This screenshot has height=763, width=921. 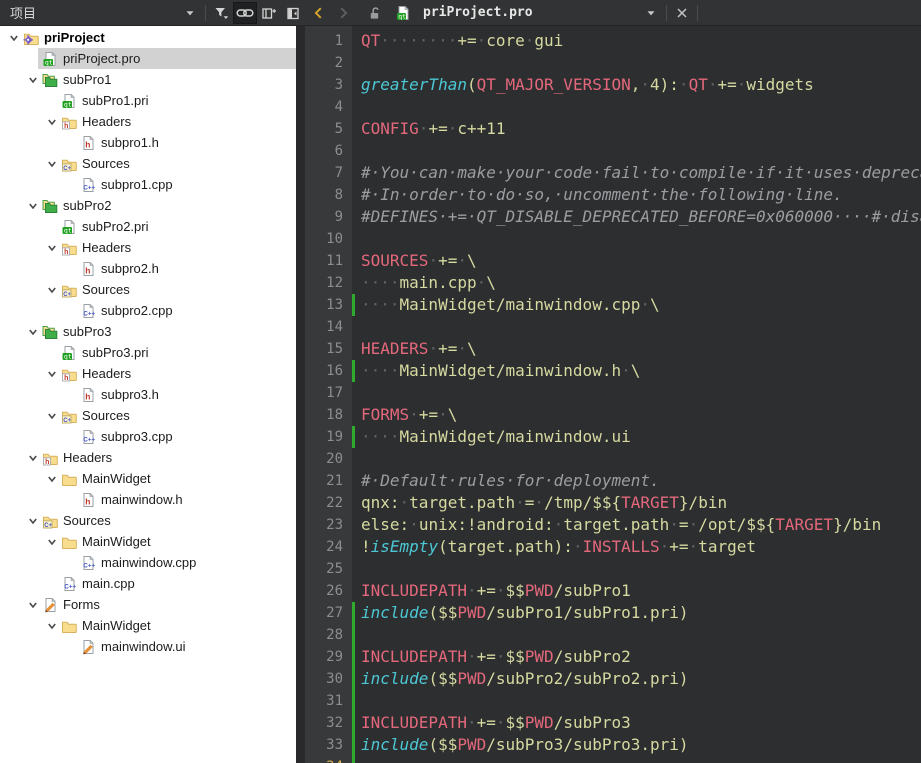 What do you see at coordinates (148, 436) in the screenshot?
I see `tree-item-subpro3-cpp: C++ subpro3.cpp` at bounding box center [148, 436].